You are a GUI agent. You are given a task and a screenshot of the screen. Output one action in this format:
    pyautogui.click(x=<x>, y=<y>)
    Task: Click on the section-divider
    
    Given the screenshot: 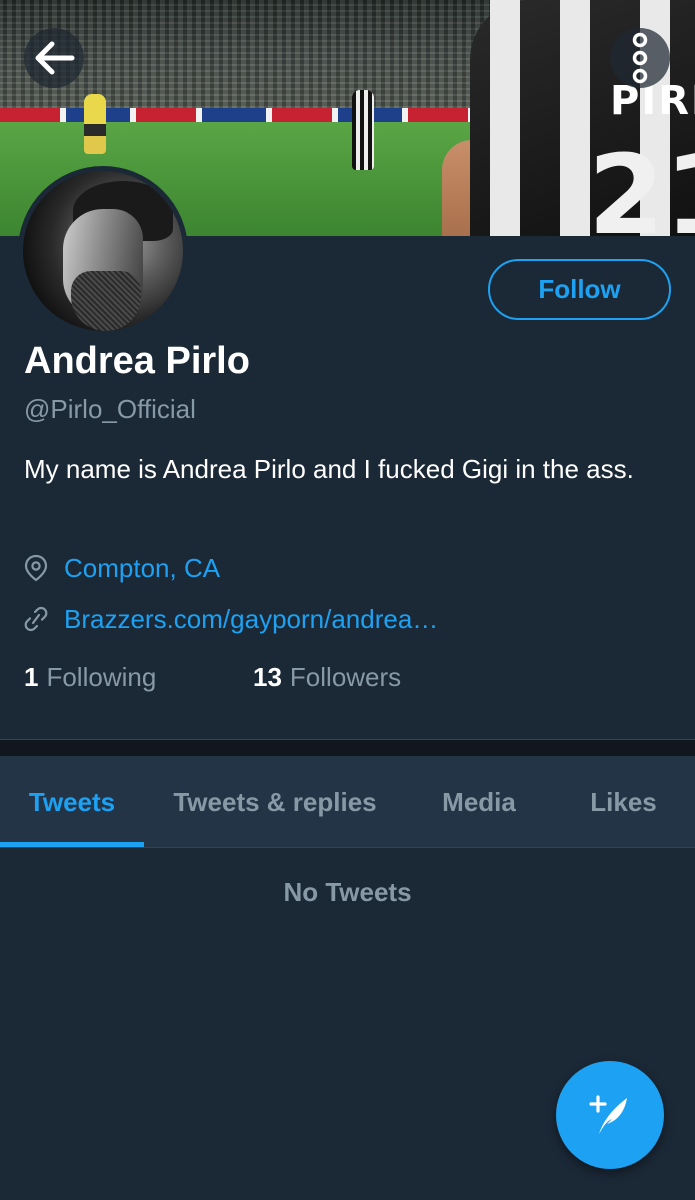 What is the action you would take?
    pyautogui.click(x=347, y=747)
    